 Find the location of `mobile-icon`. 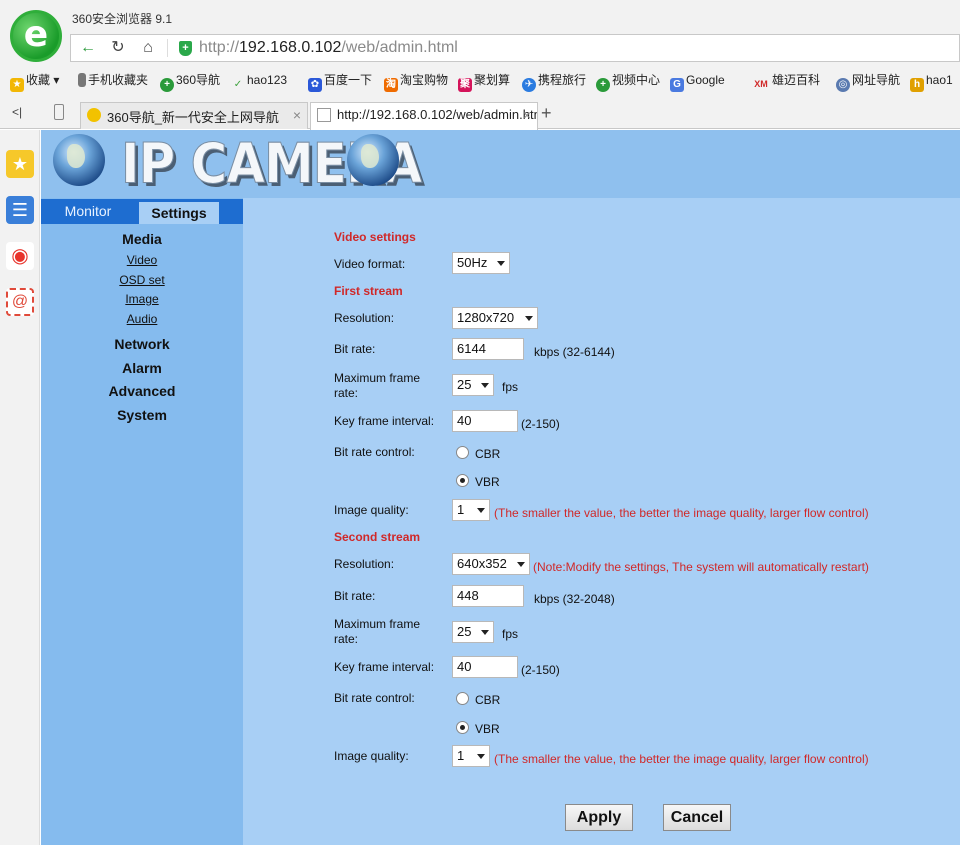

mobile-icon is located at coordinates (59, 112).